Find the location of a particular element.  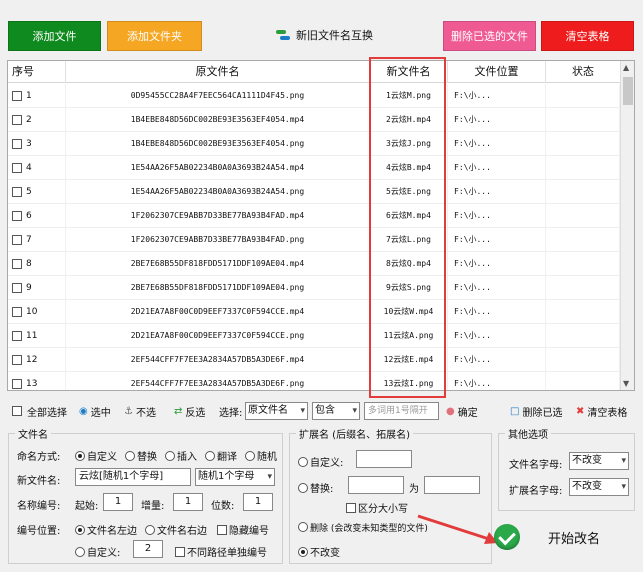

scroll-down-icon: ▼ is located at coordinates (626, 383).